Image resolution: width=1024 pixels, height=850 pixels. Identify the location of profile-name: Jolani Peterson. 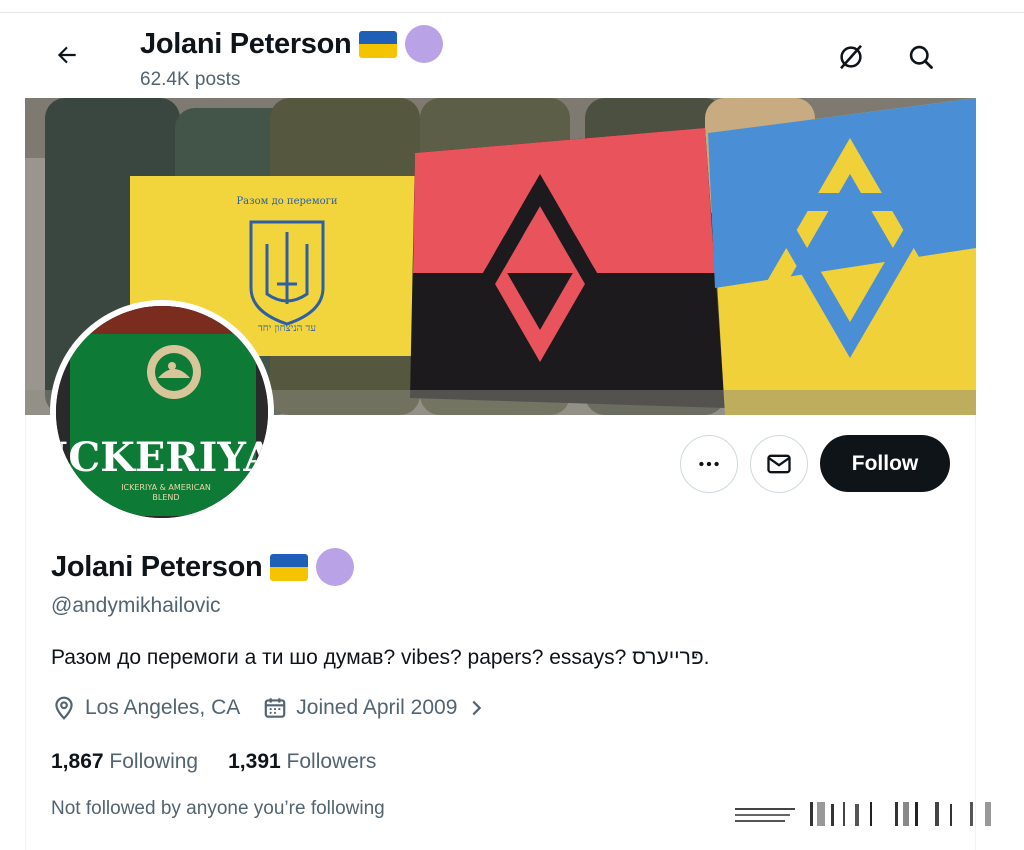
(203, 567).